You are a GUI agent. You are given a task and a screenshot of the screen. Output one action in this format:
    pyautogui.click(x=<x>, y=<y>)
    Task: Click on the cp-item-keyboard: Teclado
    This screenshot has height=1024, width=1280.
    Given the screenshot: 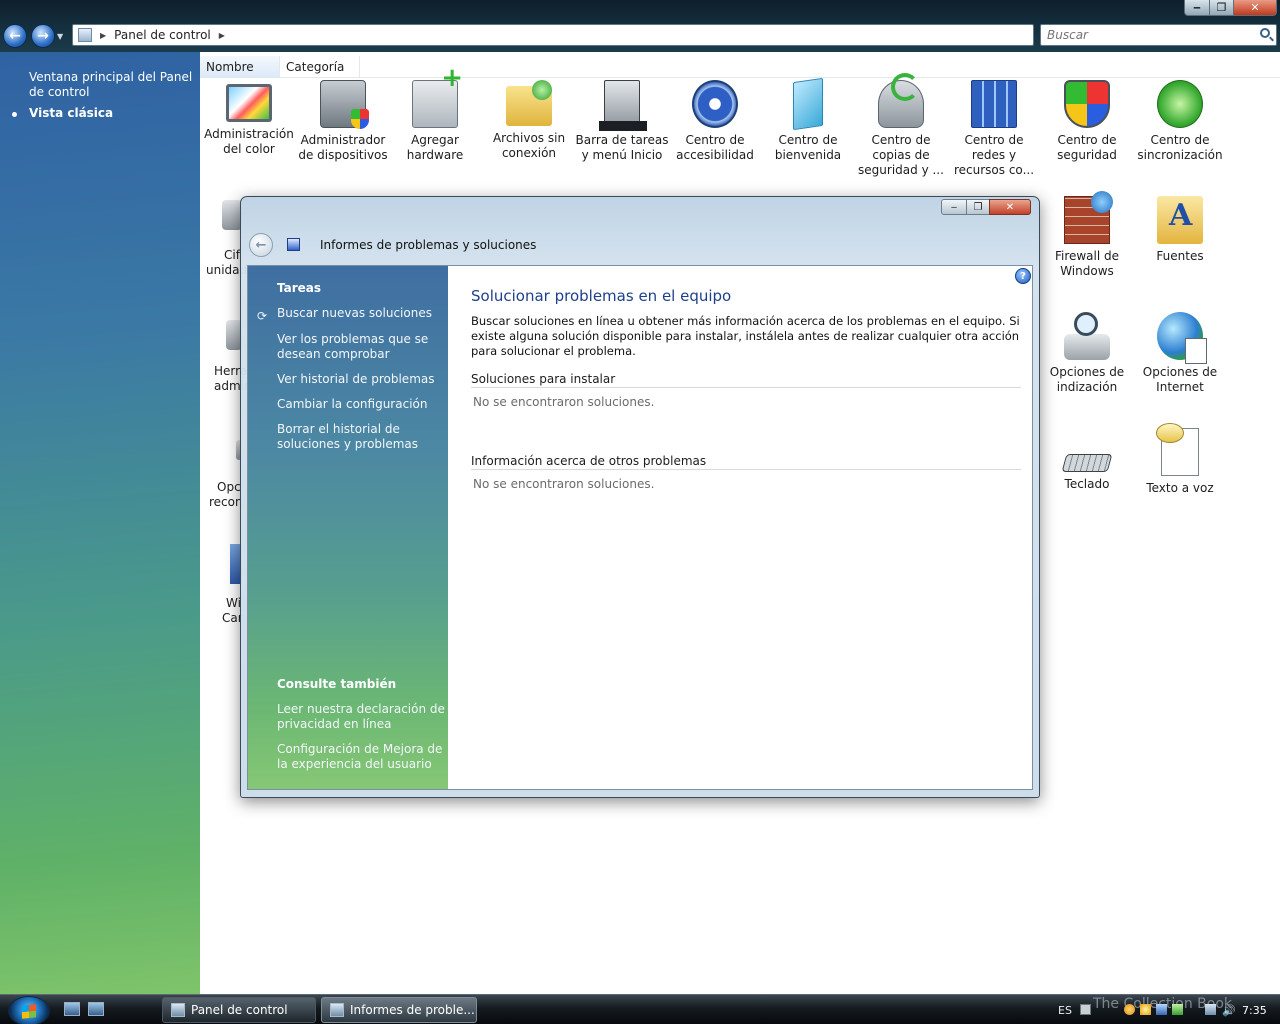 What is the action you would take?
    pyautogui.click(x=1087, y=460)
    